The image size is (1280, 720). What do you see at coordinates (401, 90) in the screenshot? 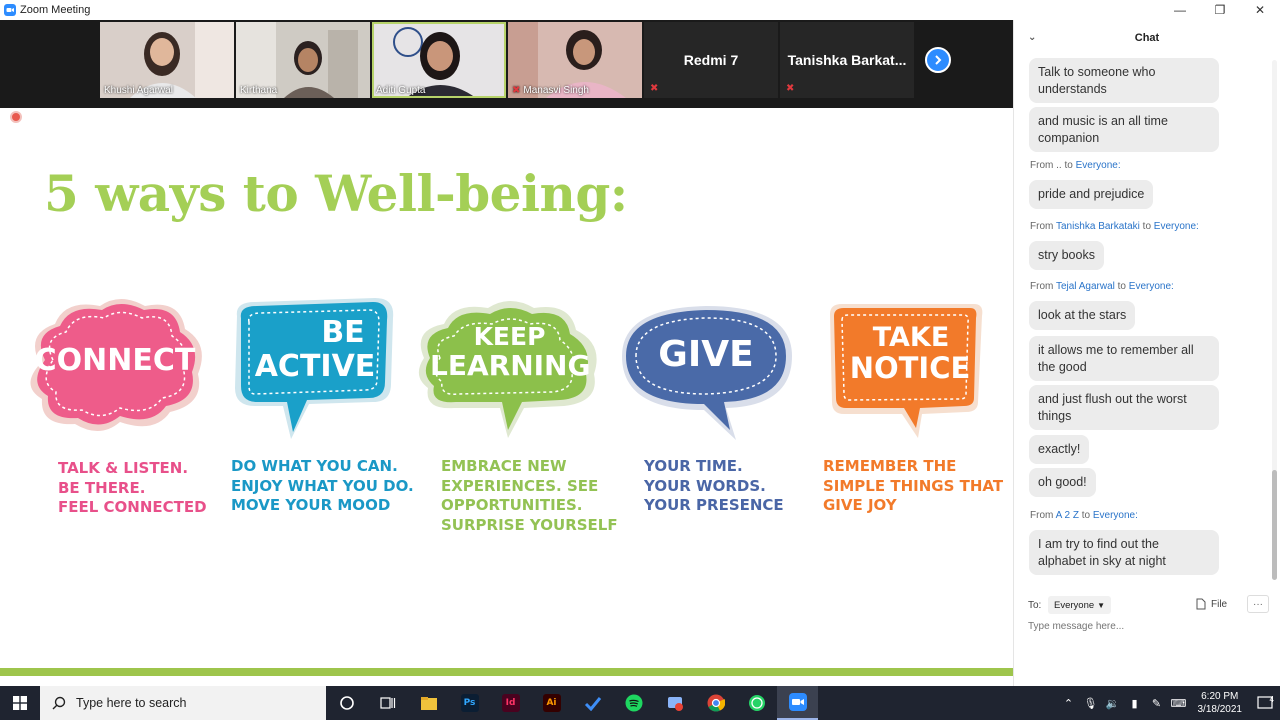
I see `participant-name: Aditi Gupta` at bounding box center [401, 90].